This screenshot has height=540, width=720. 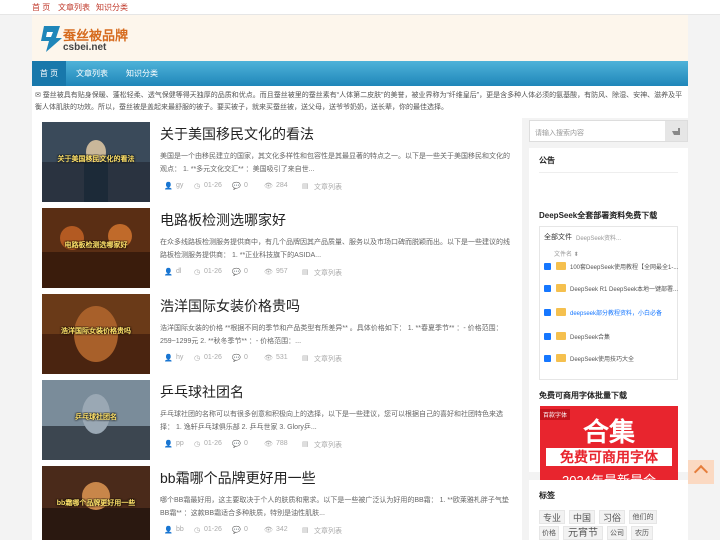 What do you see at coordinates (41, 7) in the screenshot?
I see `top-link-home: 首 页` at bounding box center [41, 7].